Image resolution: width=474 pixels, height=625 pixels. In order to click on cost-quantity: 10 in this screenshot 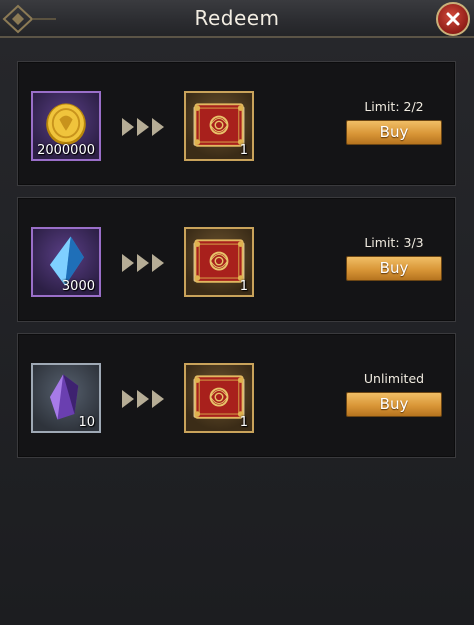, I will do `click(86, 422)`.